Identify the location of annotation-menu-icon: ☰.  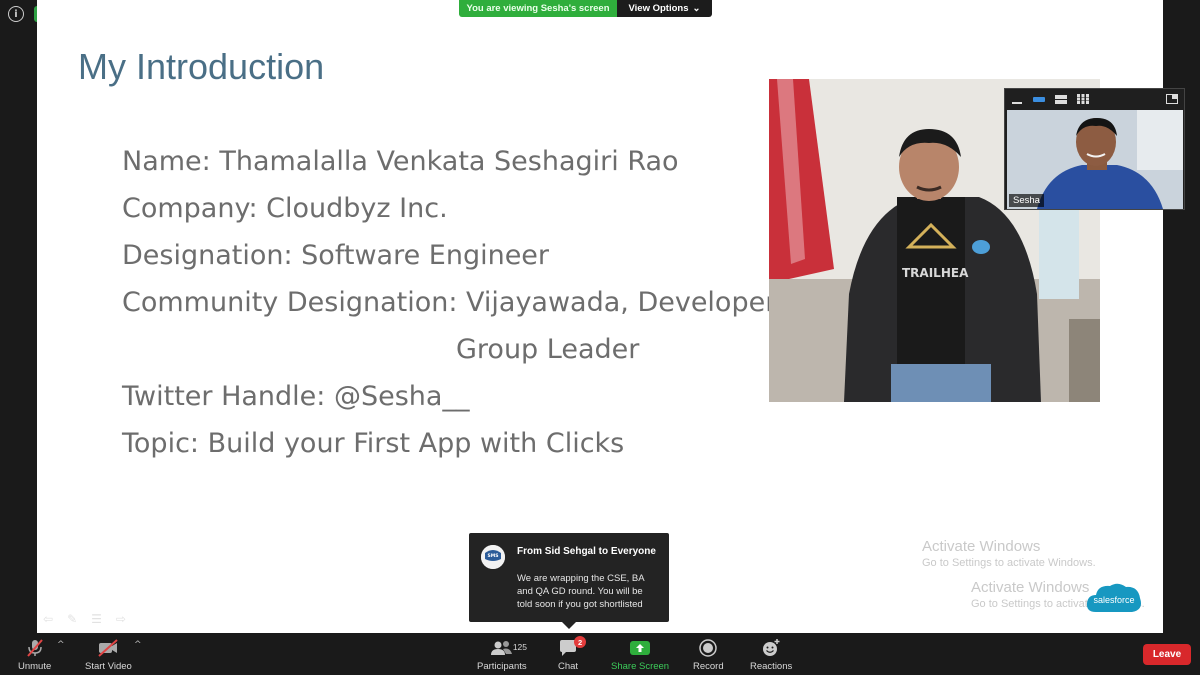
(96, 619).